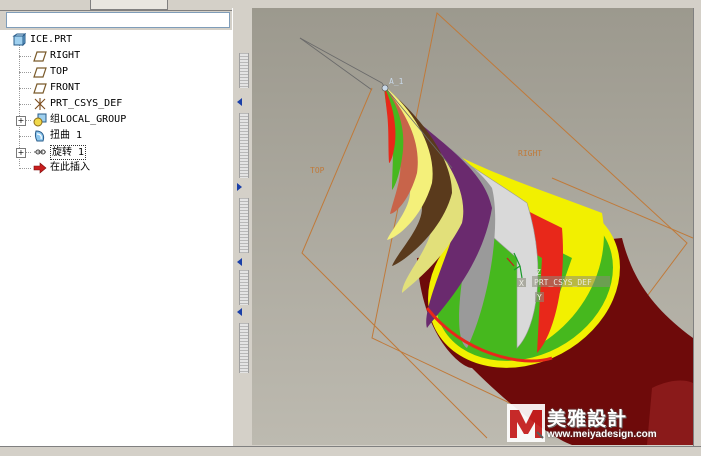 The image size is (701, 456). Describe the element at coordinates (110, 88) in the screenshot. I see `tree-item-front: FRONT` at that location.